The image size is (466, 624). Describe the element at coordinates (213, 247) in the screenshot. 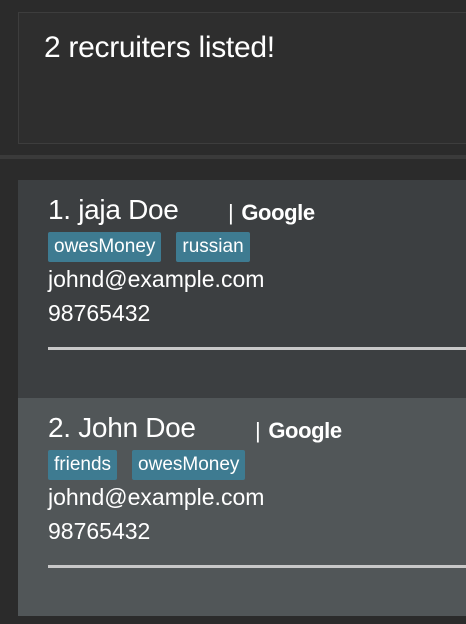

I see `tag: russian` at that location.